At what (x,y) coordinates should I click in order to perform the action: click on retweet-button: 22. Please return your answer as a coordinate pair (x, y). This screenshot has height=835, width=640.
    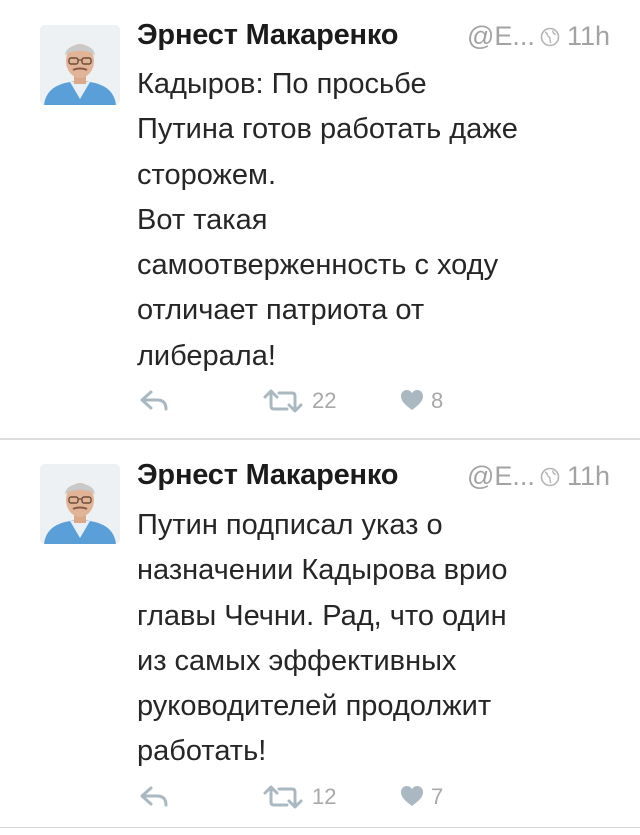
    Looking at the image, I should click on (307, 401).